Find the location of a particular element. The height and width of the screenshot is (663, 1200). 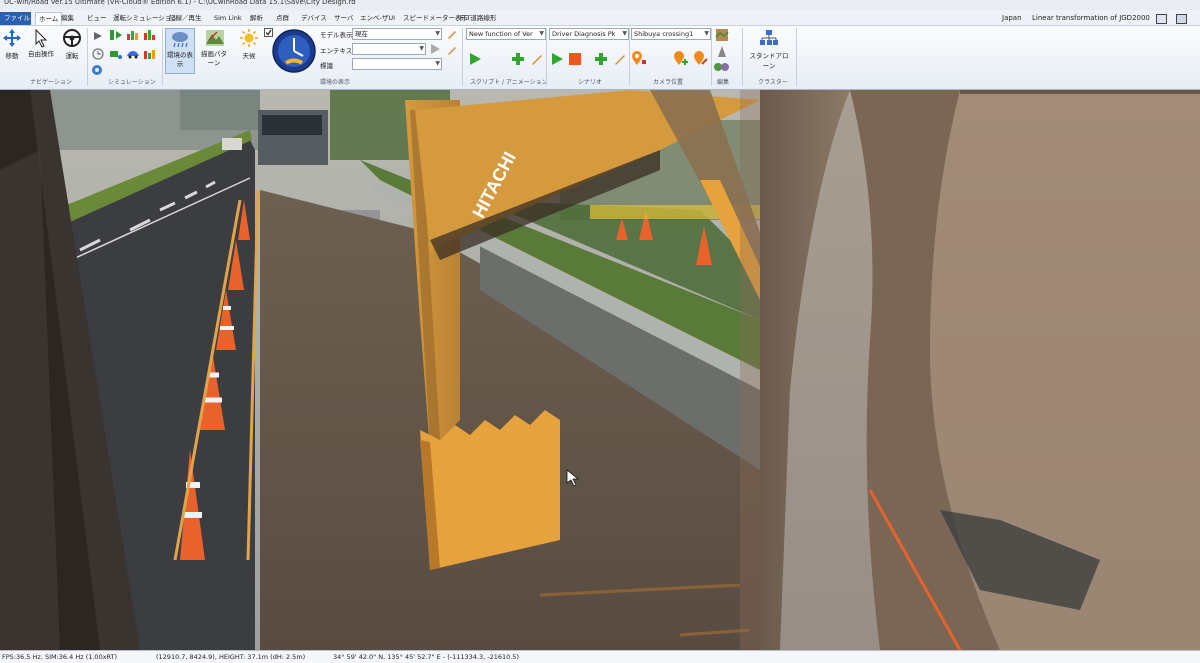

tab-flt-road: FLT道路線形 is located at coordinates (478, 18).